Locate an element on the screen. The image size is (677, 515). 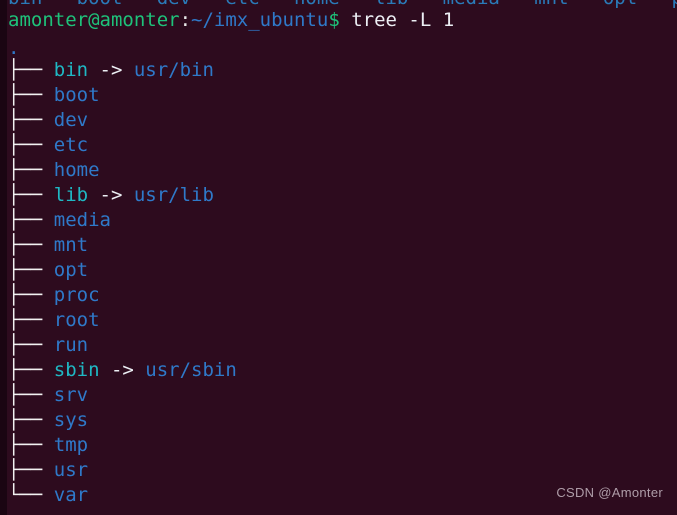
tree-entry-name: bin is located at coordinates (71, 70).